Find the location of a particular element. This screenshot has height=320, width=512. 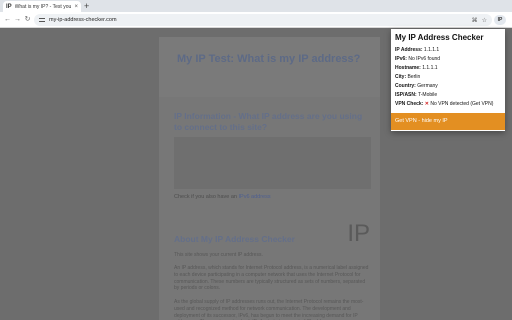

hostname-row: Hostname: 1.1.1.1 is located at coordinates (416, 68).